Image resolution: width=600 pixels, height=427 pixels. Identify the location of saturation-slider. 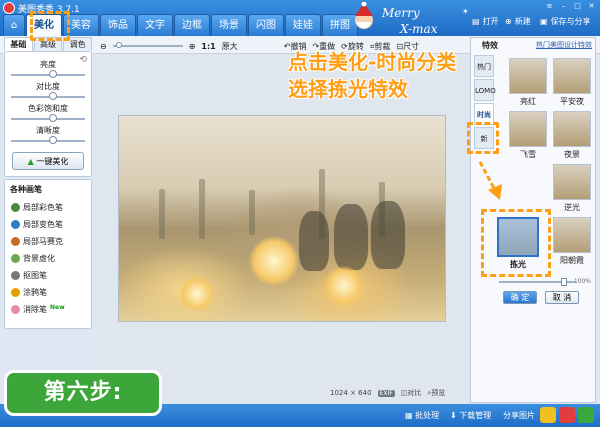
(48, 118).